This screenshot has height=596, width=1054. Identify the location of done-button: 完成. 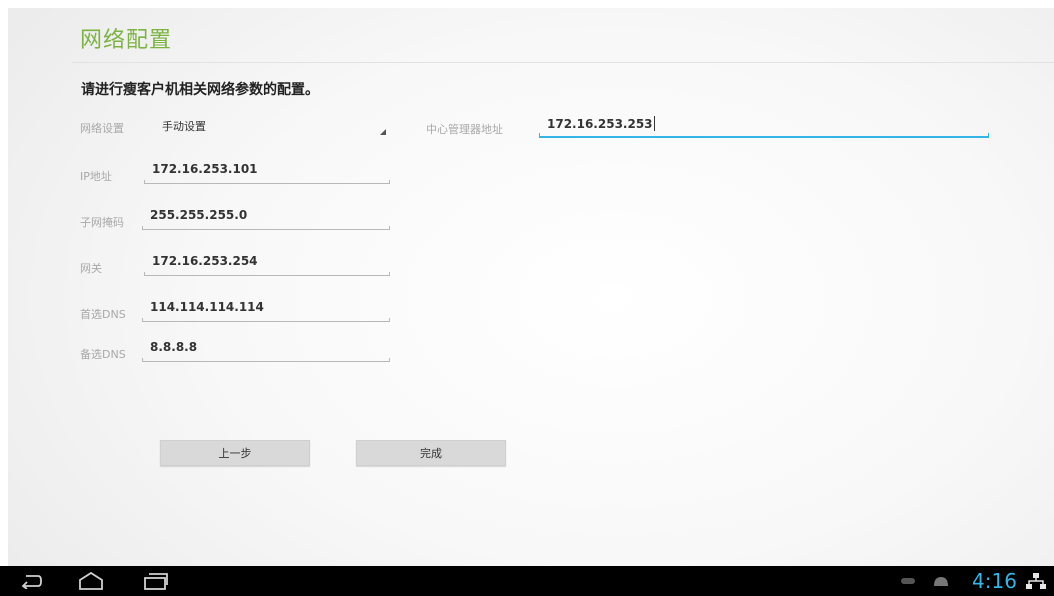
(431, 453).